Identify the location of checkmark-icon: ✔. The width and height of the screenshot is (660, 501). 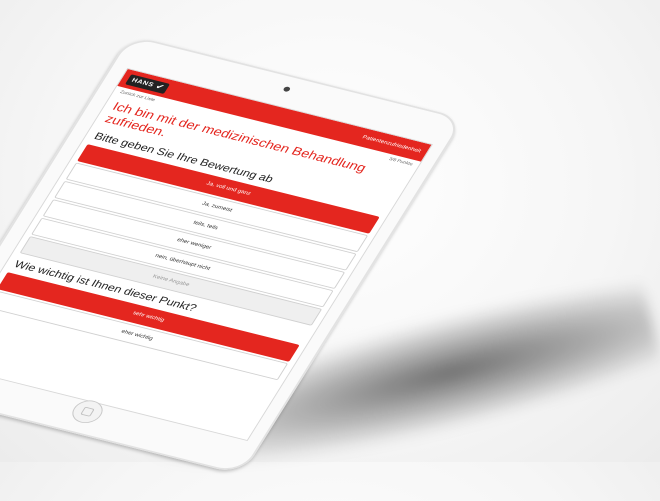
(160, 86).